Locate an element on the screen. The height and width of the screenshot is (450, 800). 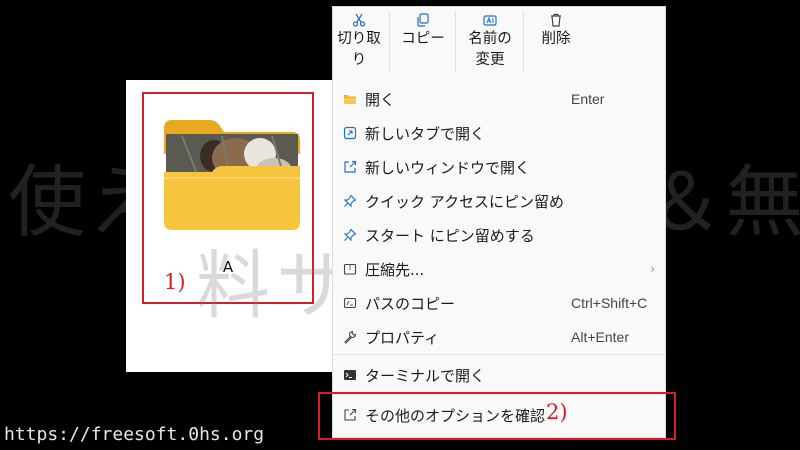
folder-item-a: A 1) is located at coordinates (228, 198).